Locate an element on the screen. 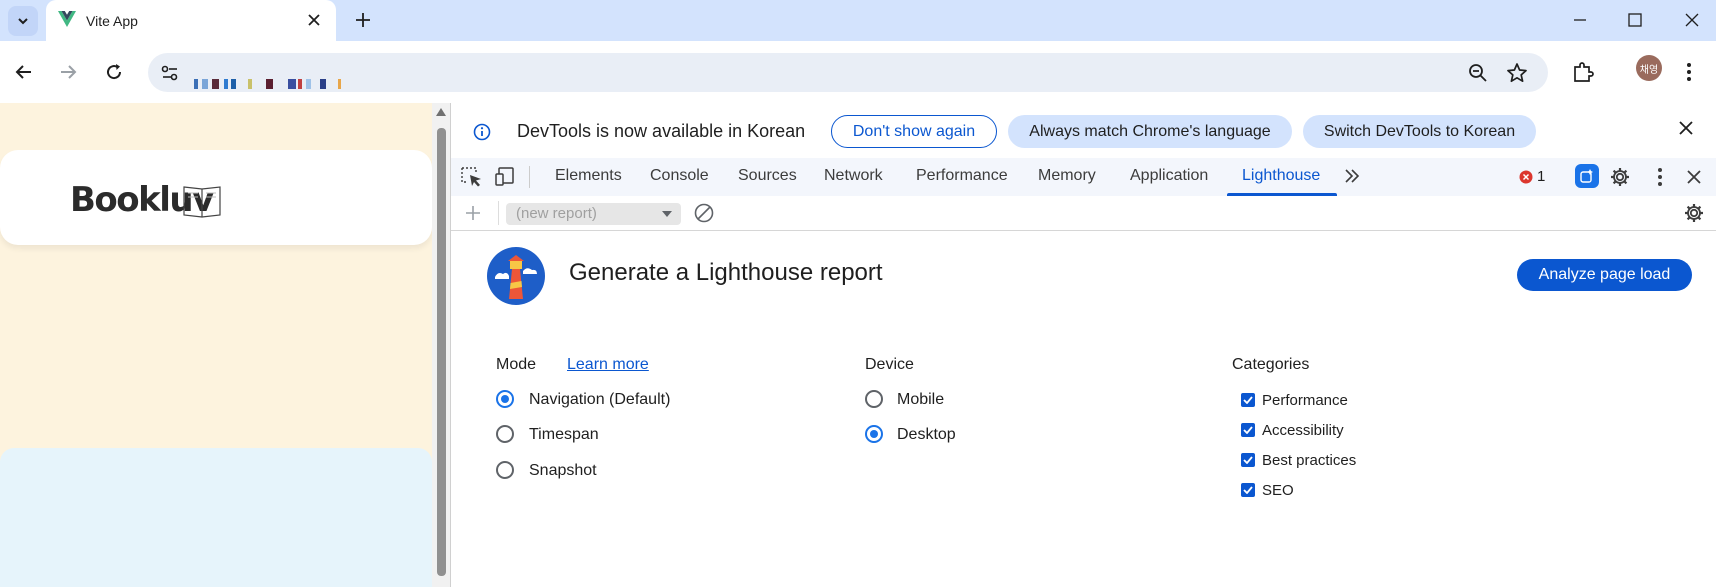 This screenshot has width=1716, height=587. mode-heading: Mode is located at coordinates (516, 364).